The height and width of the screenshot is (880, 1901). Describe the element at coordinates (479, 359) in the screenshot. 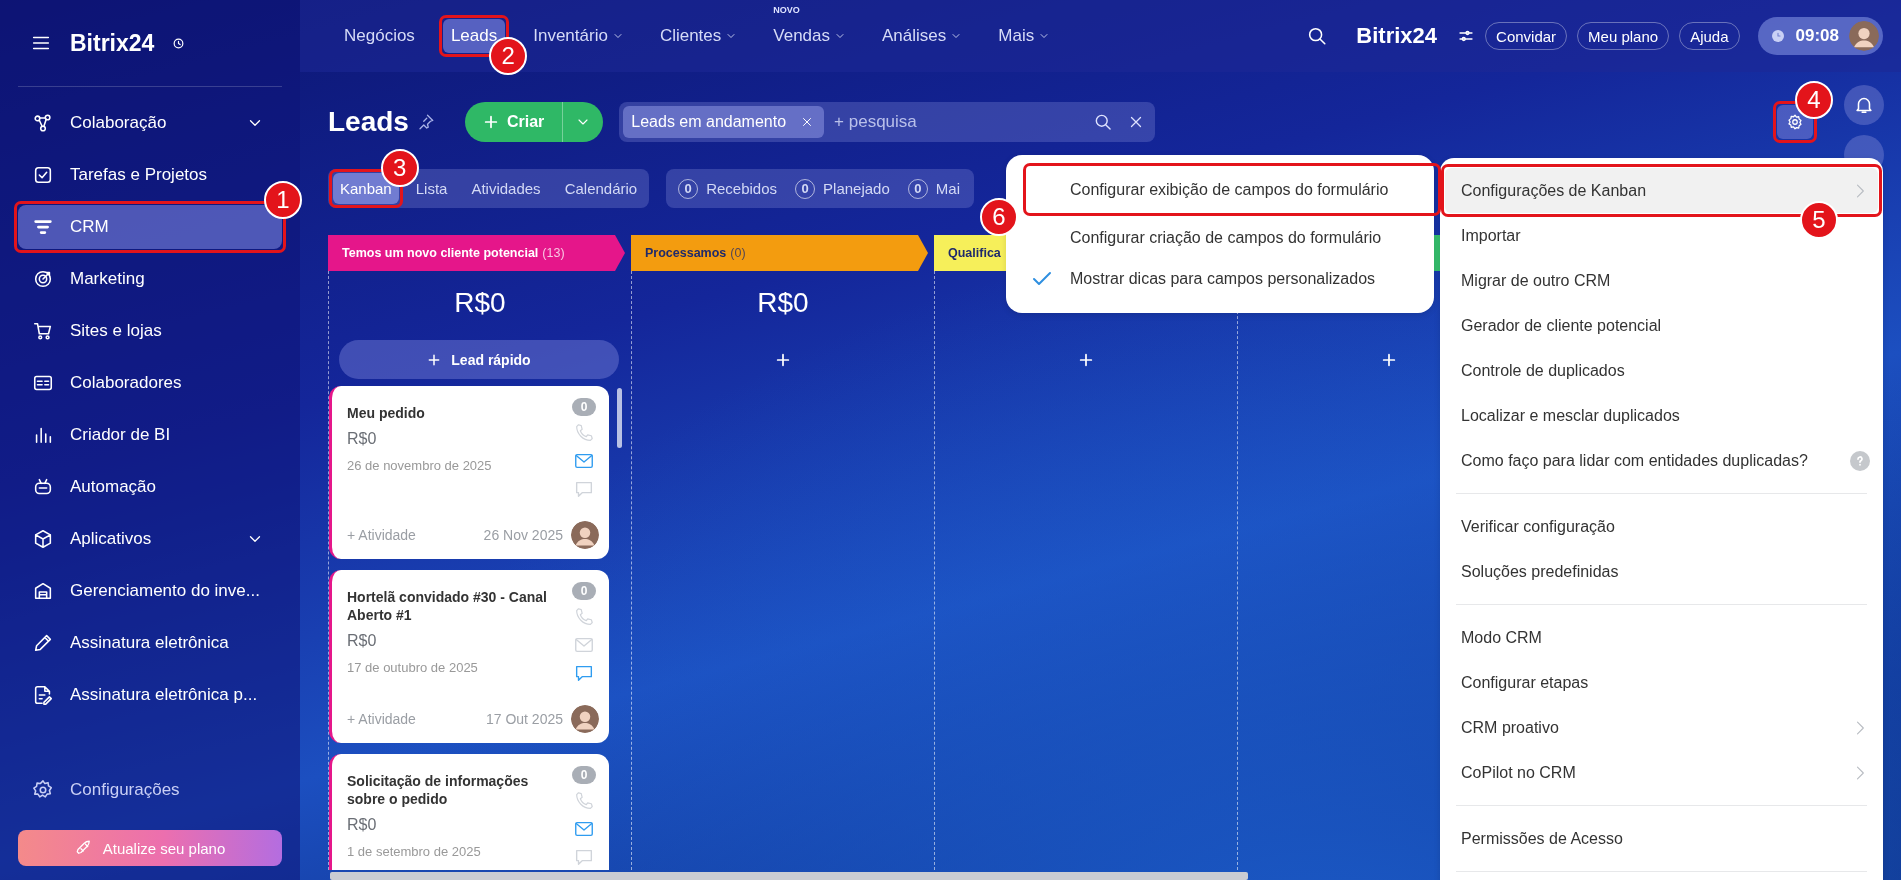

I see `quick-lead-button: Lead rápido` at that location.